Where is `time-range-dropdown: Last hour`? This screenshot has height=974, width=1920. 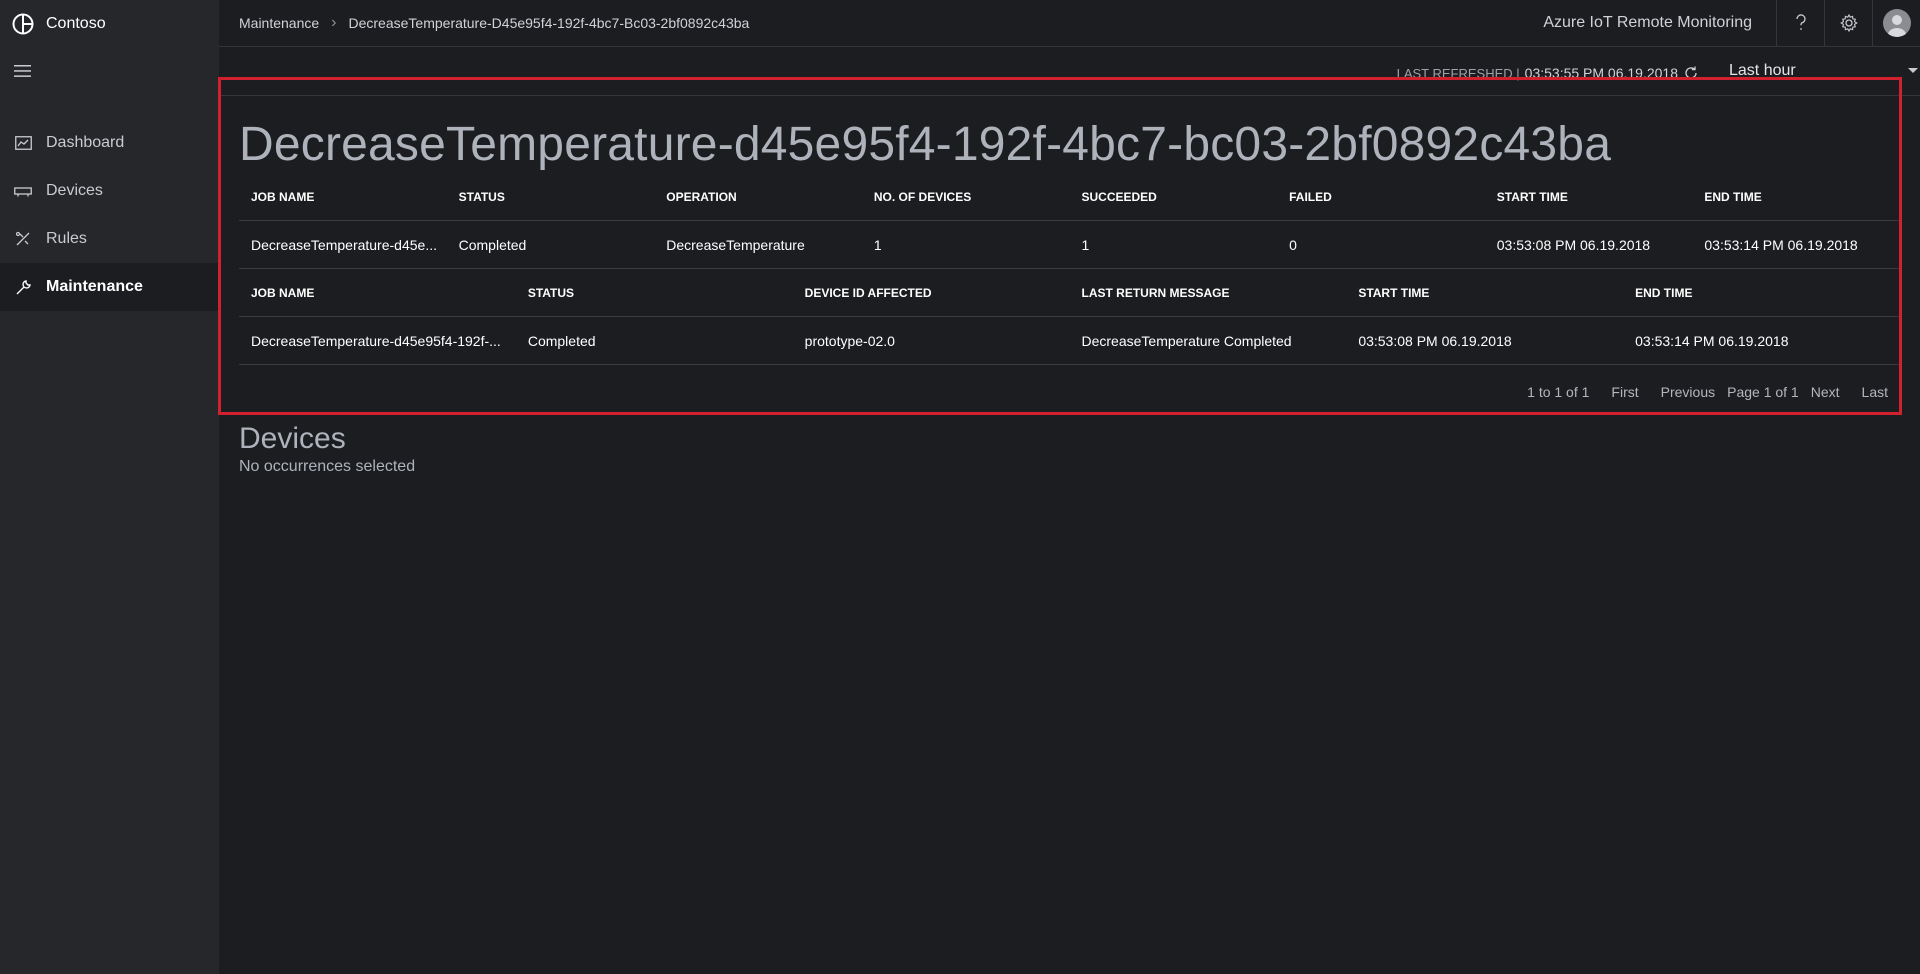
time-range-dropdown: Last hour is located at coordinates (1820, 72).